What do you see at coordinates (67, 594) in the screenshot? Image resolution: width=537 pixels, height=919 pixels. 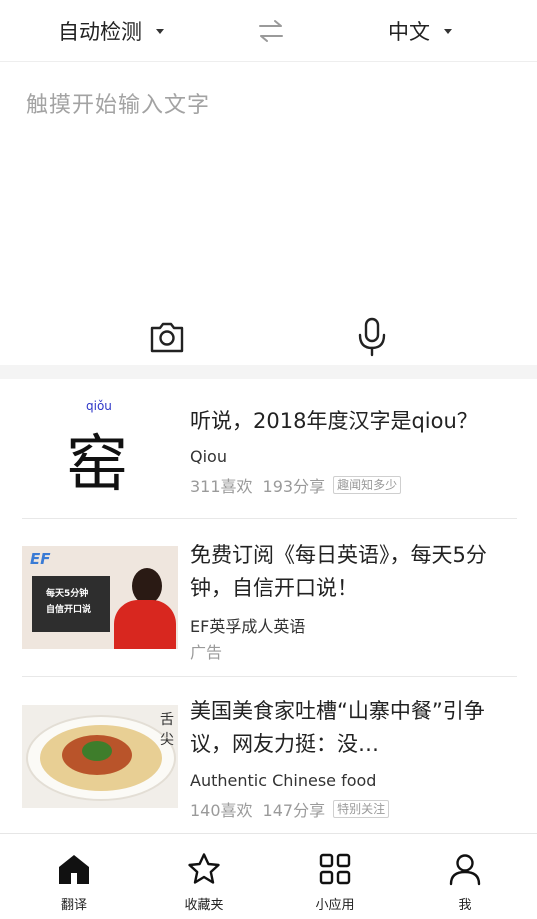 I see `ad-headline-1: 每天5分钟` at bounding box center [67, 594].